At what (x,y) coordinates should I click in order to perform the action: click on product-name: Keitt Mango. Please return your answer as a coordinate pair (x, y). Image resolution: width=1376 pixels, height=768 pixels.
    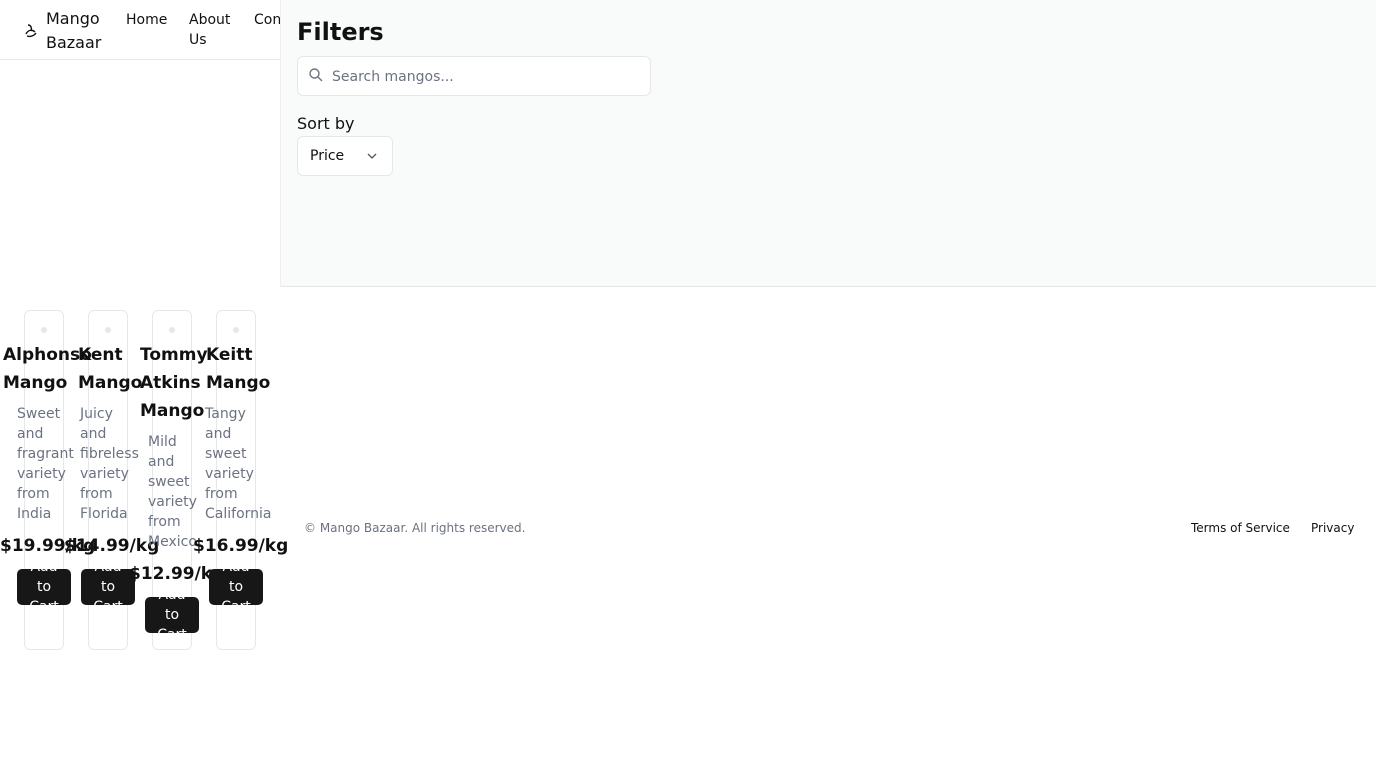
    Looking at the image, I should click on (238, 369).